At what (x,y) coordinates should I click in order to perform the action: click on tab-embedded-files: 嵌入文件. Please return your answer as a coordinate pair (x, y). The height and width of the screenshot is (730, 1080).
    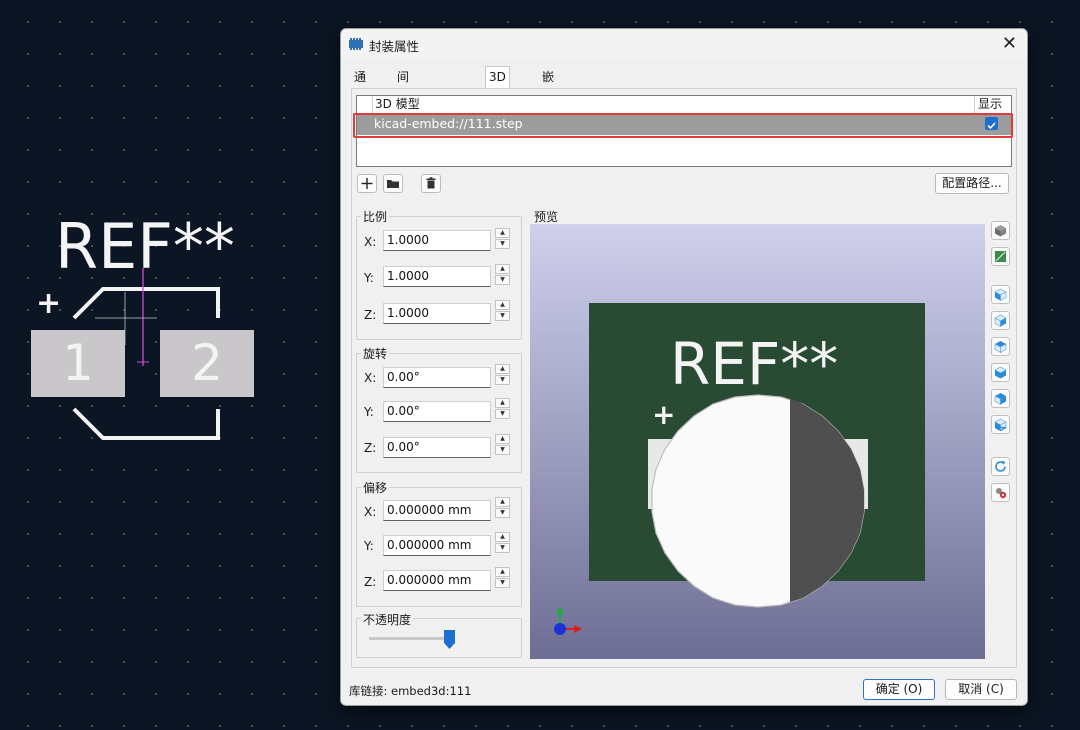
    Looking at the image, I should click on (548, 107).